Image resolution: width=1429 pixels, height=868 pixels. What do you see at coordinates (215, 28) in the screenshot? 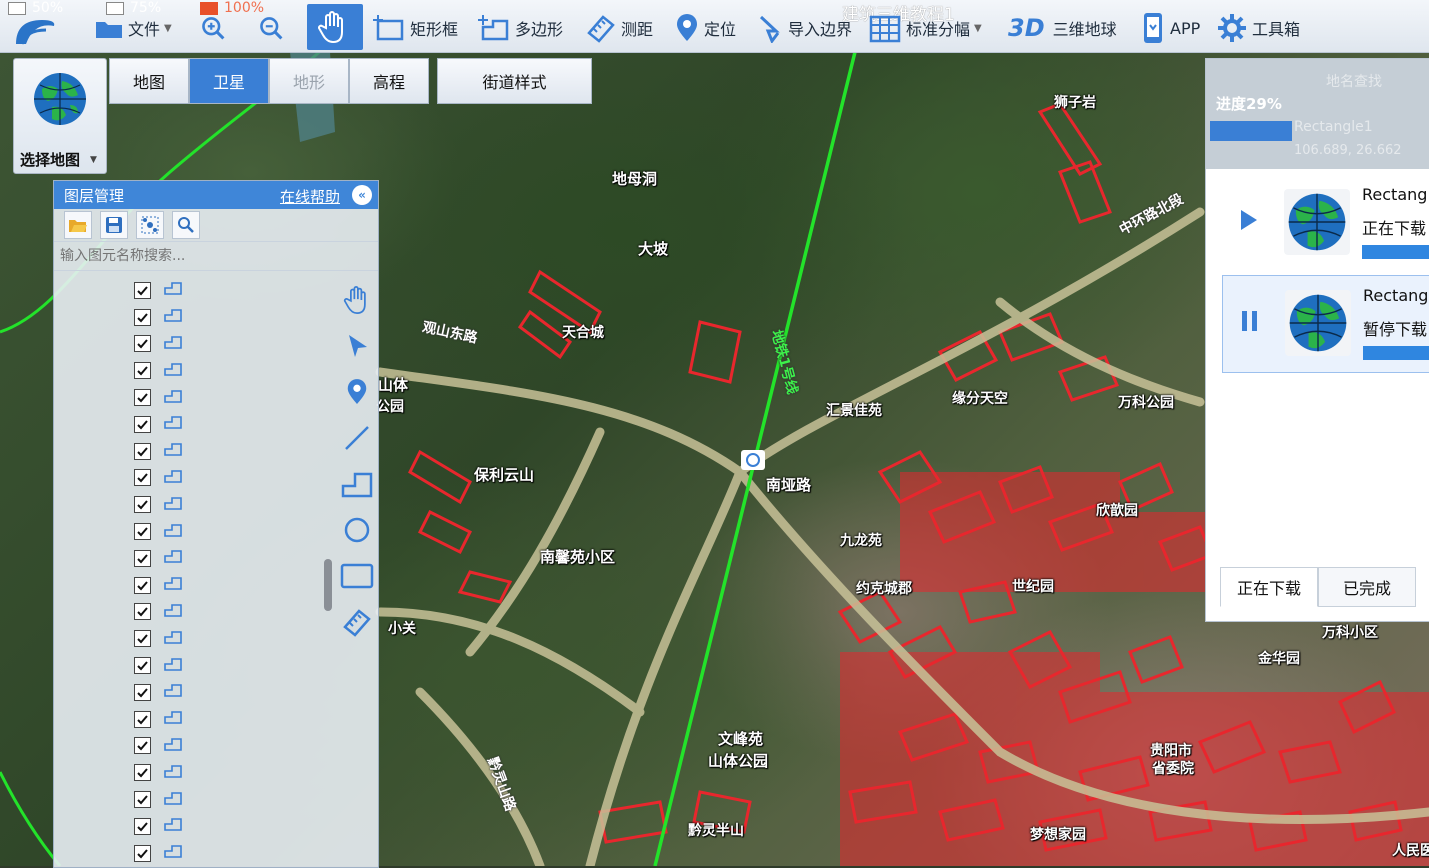
I see `zoom-in-button` at bounding box center [215, 28].